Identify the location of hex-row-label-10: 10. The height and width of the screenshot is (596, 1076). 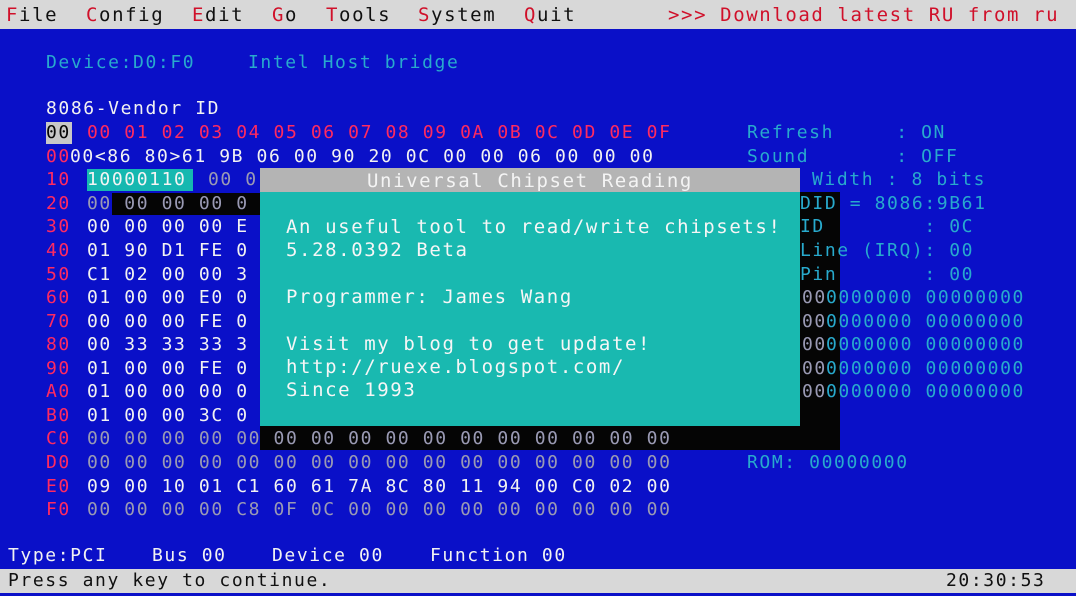
(58, 179).